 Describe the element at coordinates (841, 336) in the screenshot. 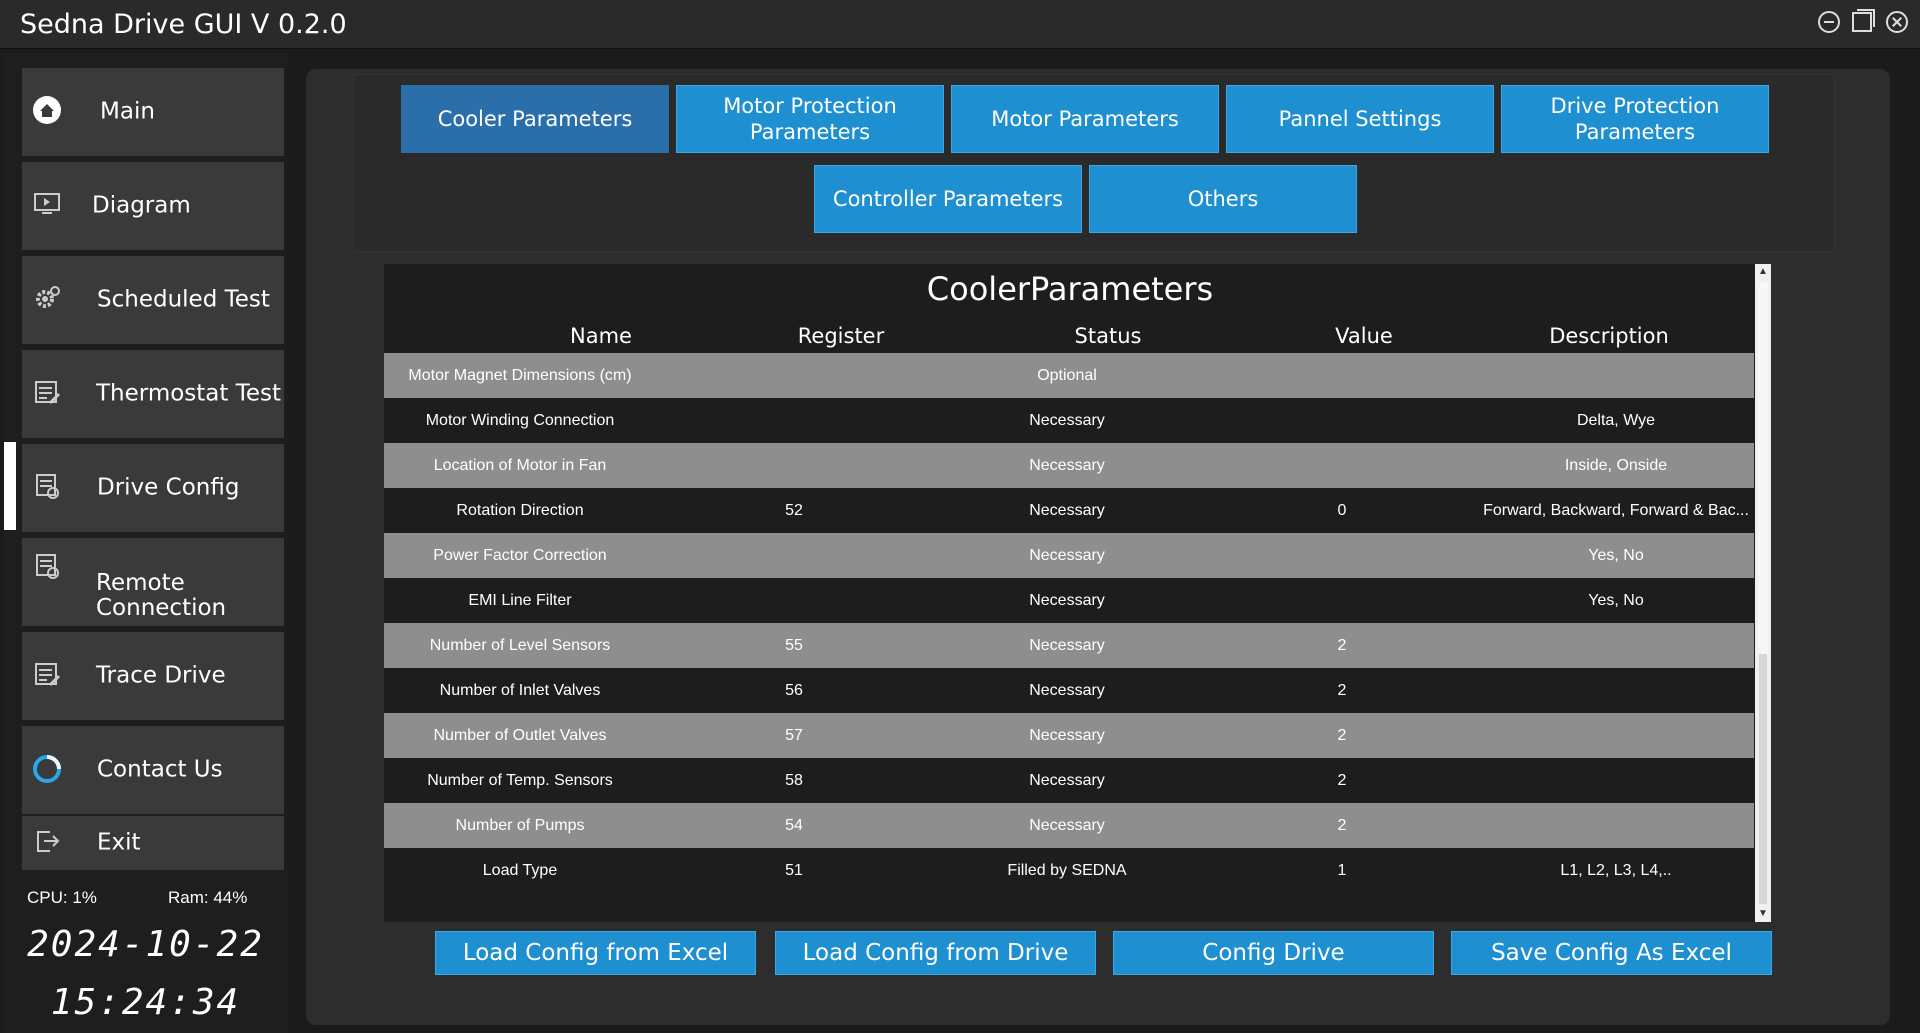

I see `header-register: Register` at that location.